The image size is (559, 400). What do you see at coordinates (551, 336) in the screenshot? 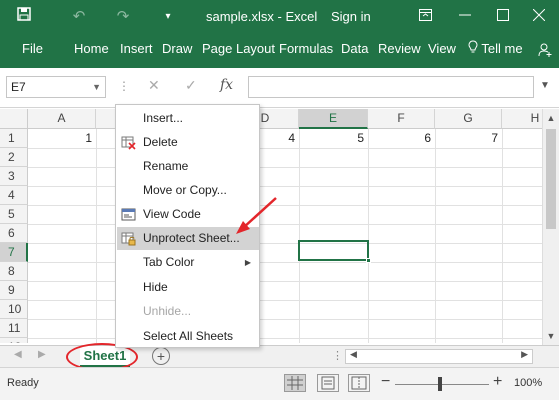
I see `scroll-down-icon: ▼` at bounding box center [551, 336].